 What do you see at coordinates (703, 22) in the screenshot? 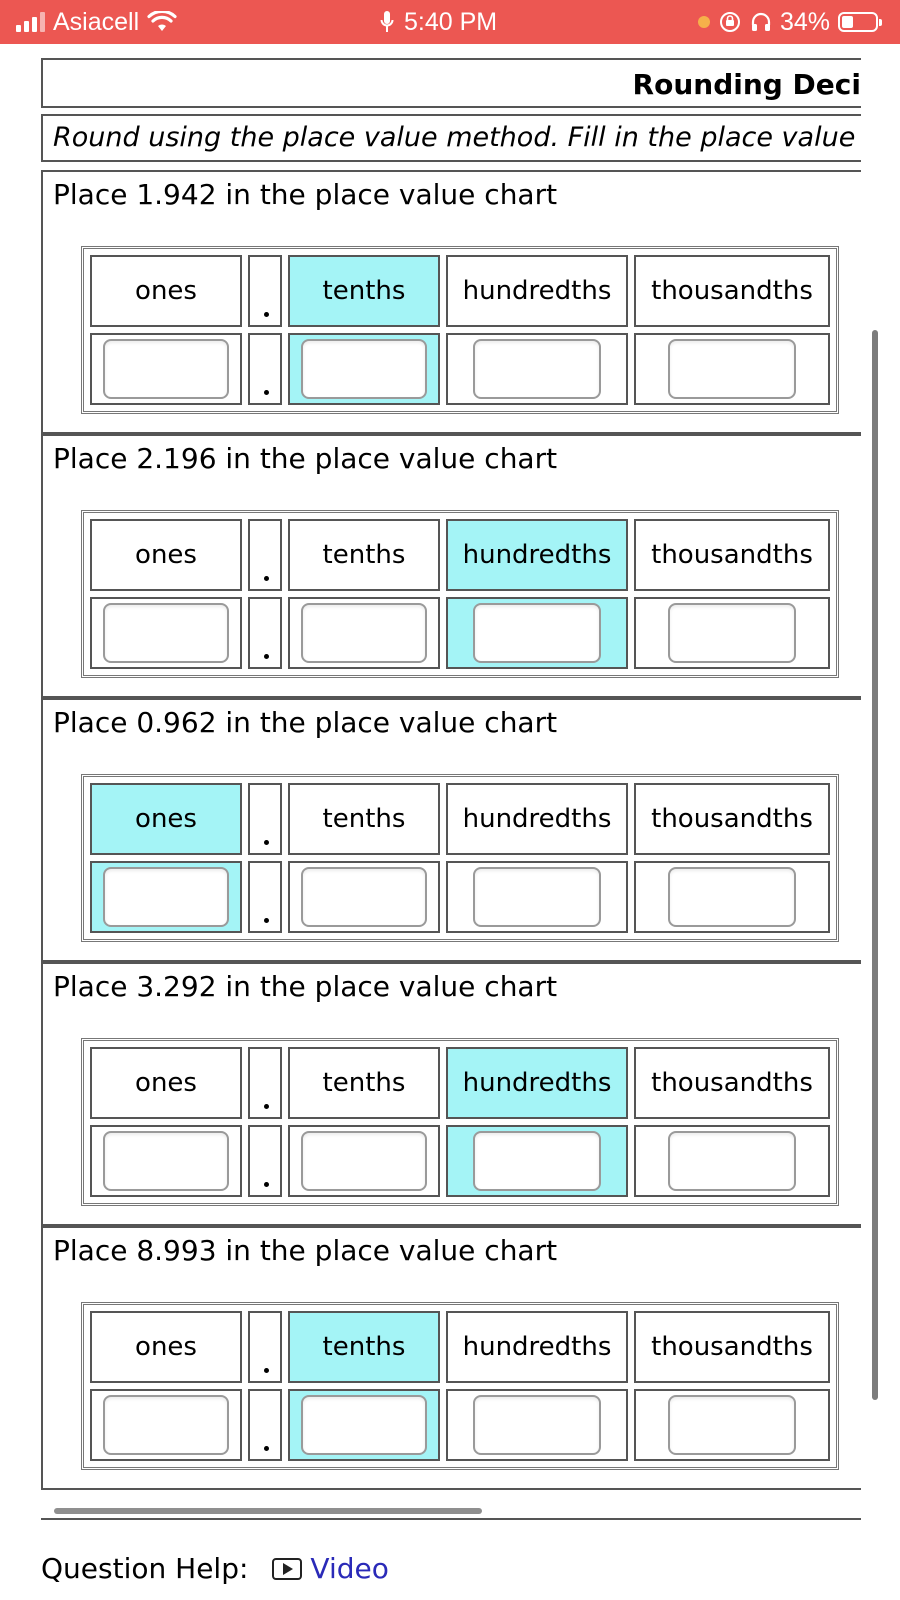
I see `privacy-indicator-icon` at bounding box center [703, 22].